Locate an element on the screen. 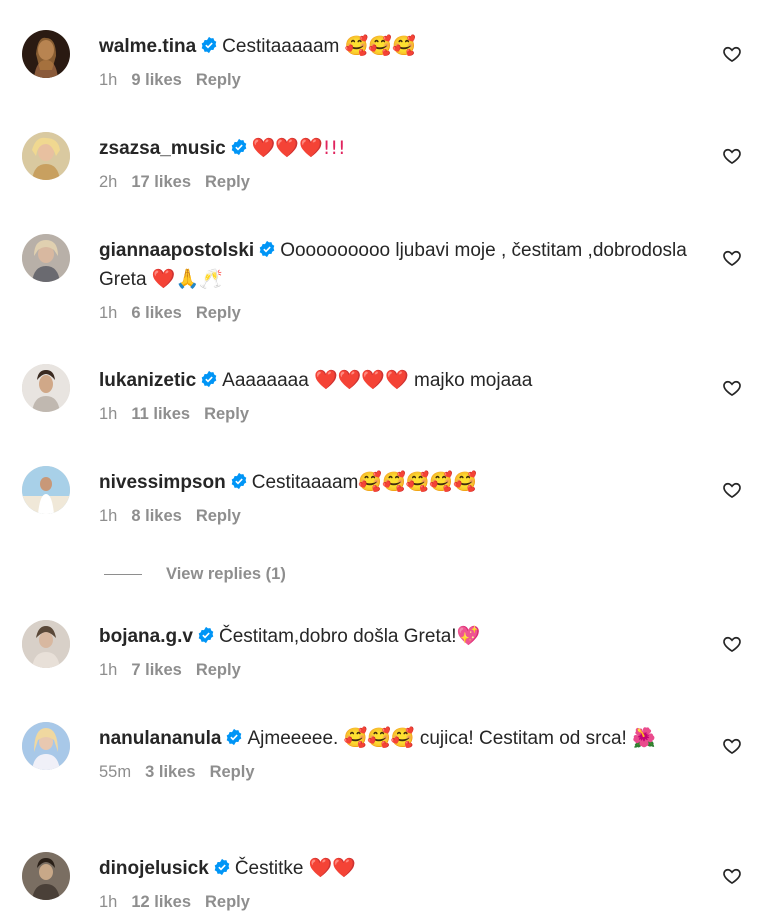 This screenshot has height=922, width=760. comment-emojis: ❤️🙏🥂 is located at coordinates (187, 279).